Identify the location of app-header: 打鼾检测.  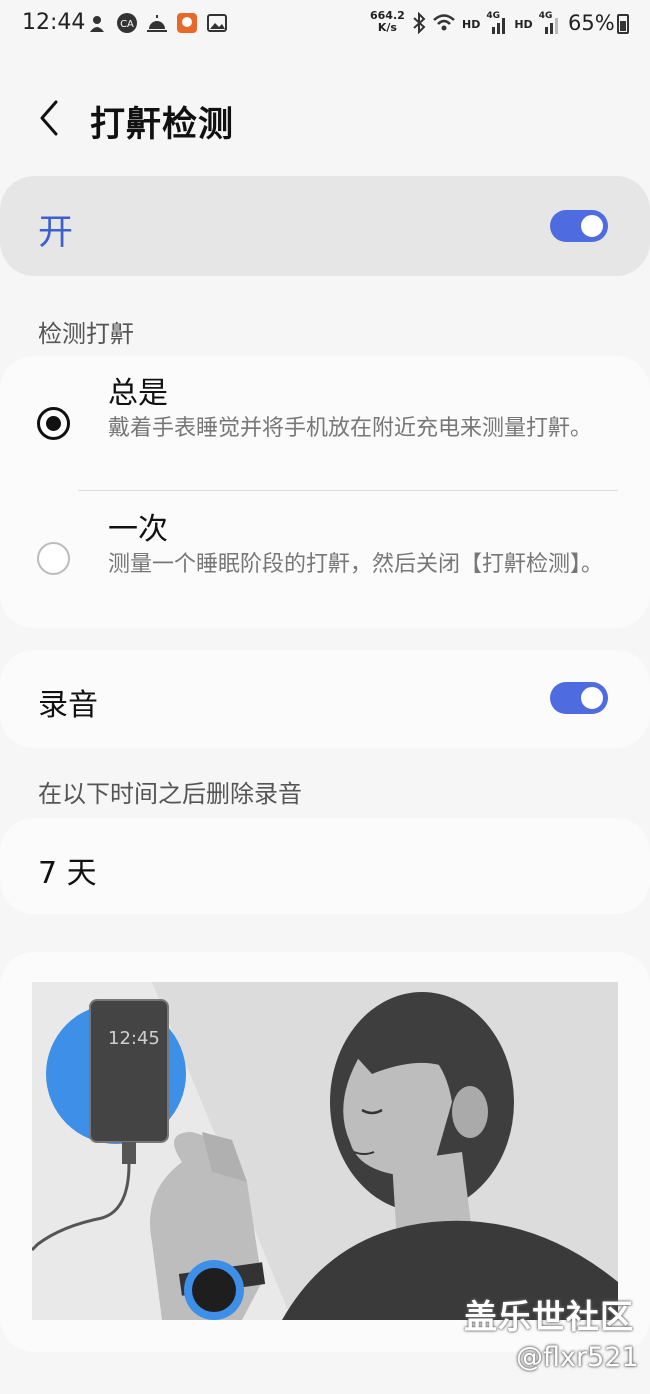
(325, 120).